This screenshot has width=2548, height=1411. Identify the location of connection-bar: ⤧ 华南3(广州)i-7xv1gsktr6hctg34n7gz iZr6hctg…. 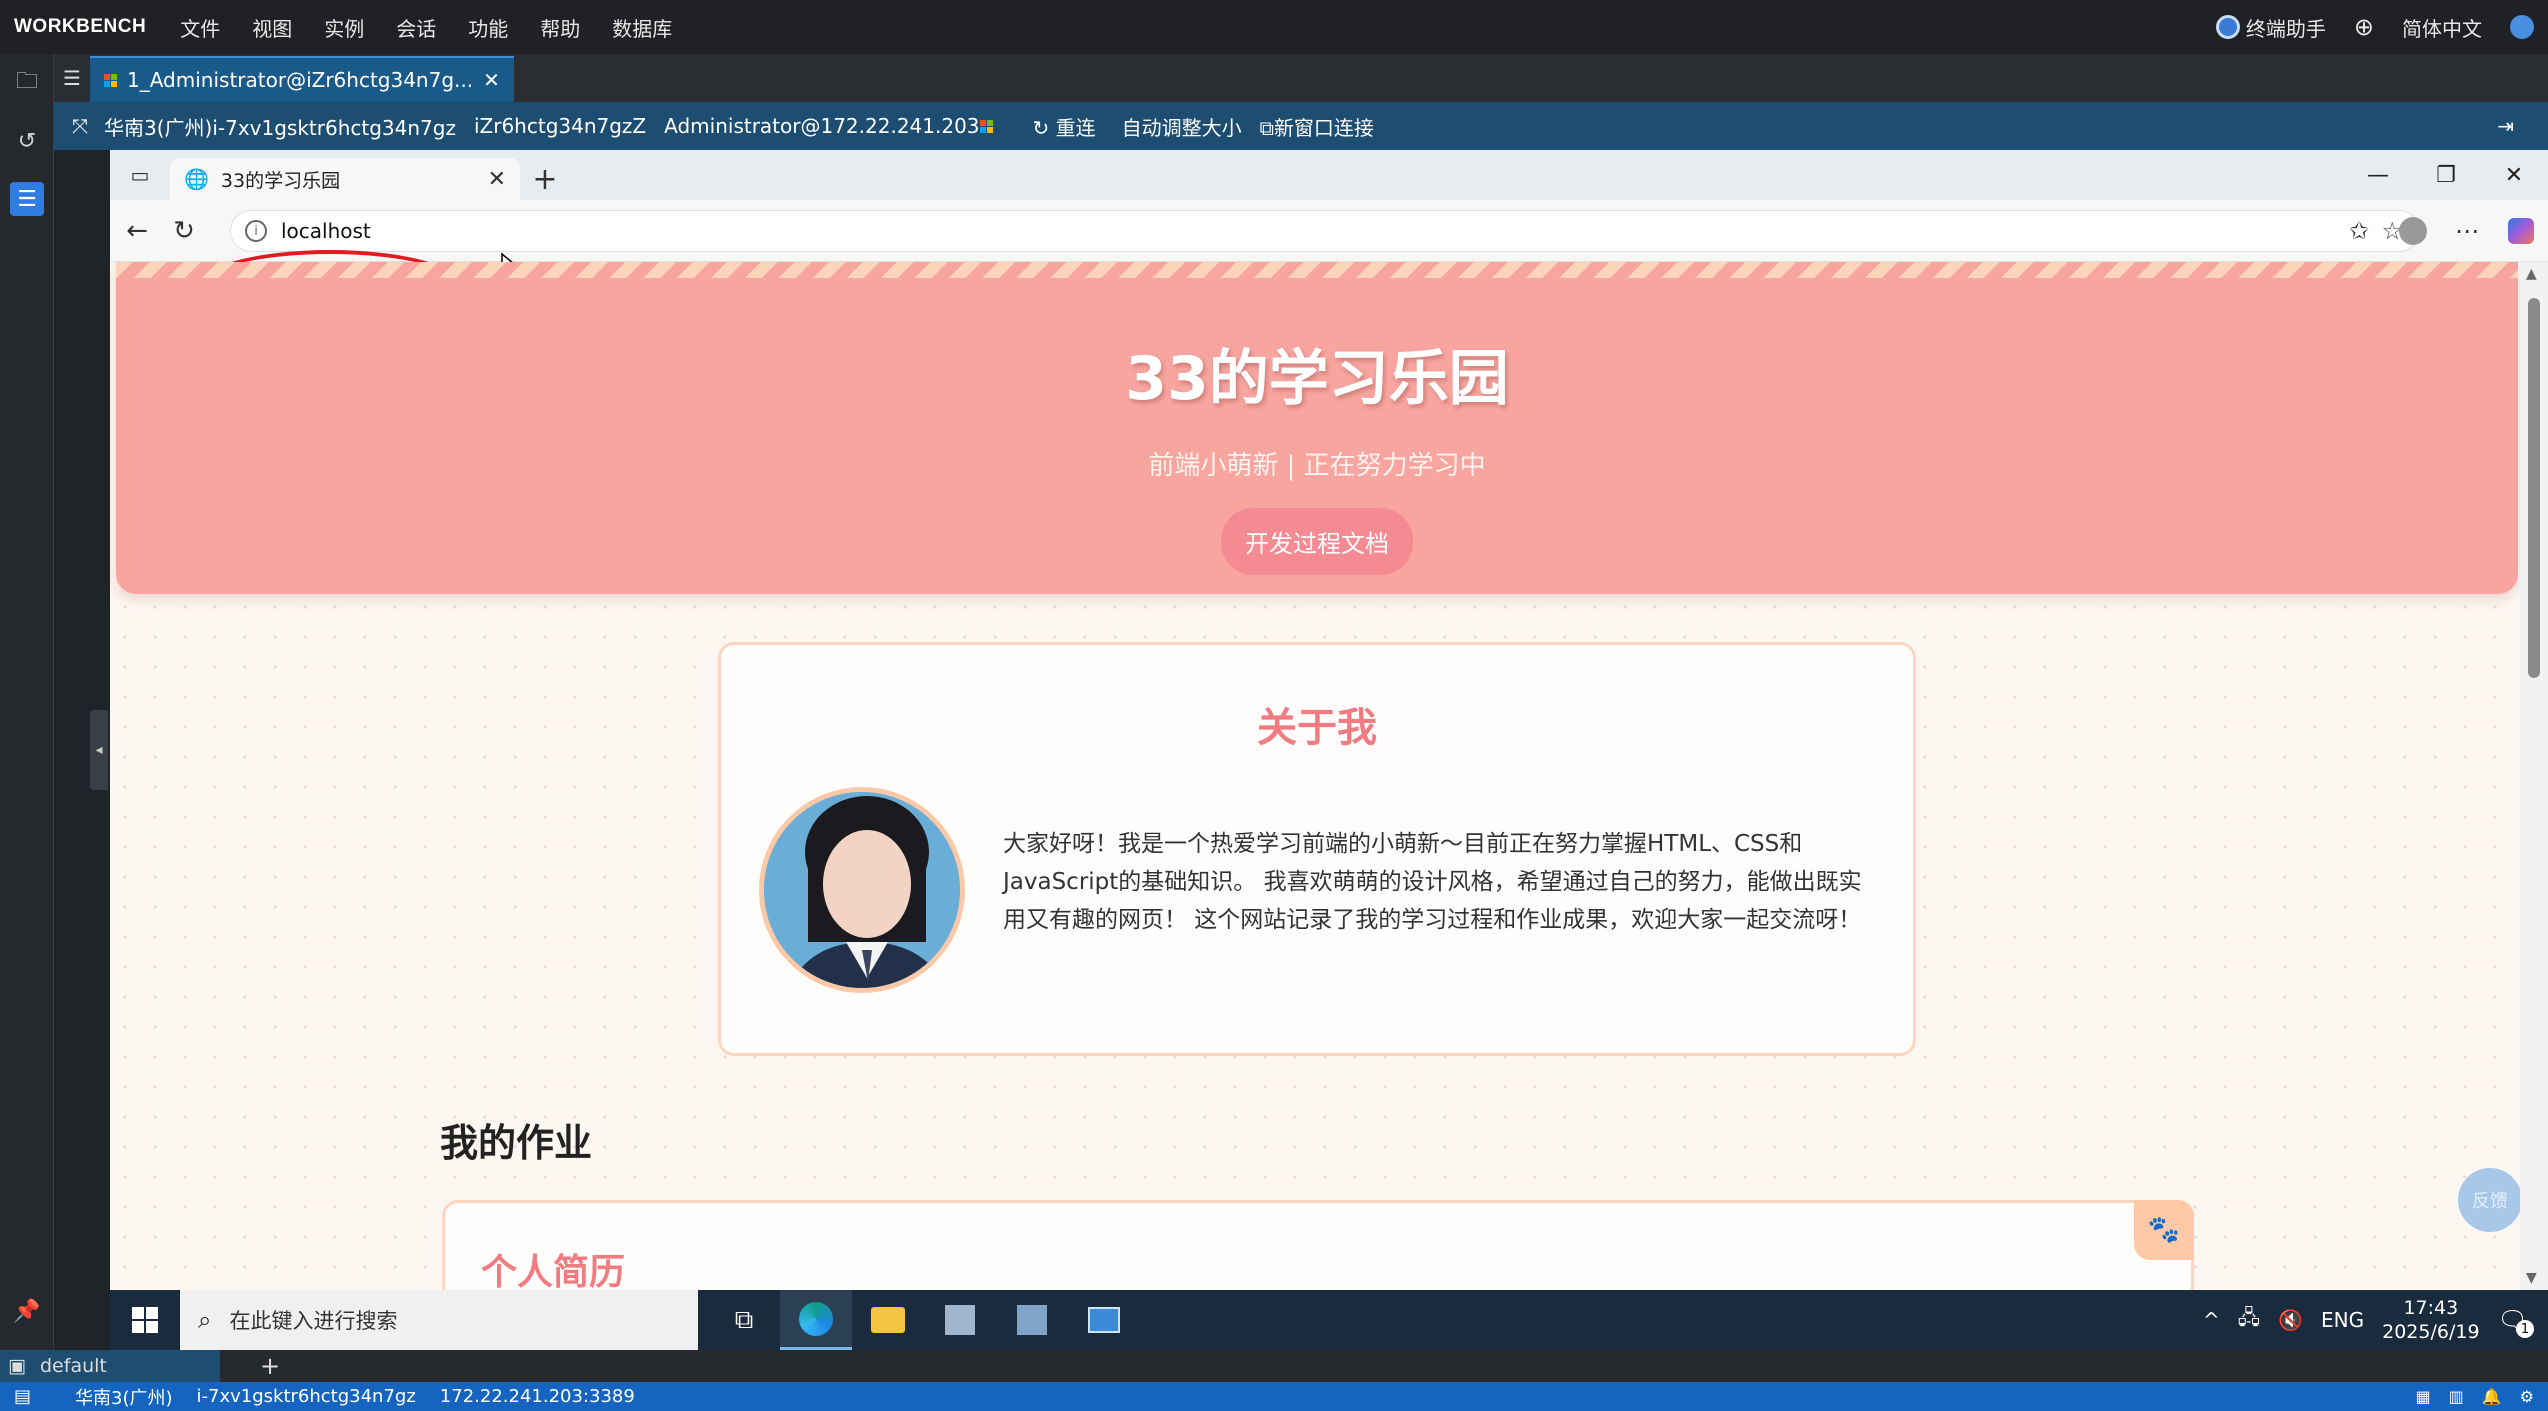
(1301, 126).